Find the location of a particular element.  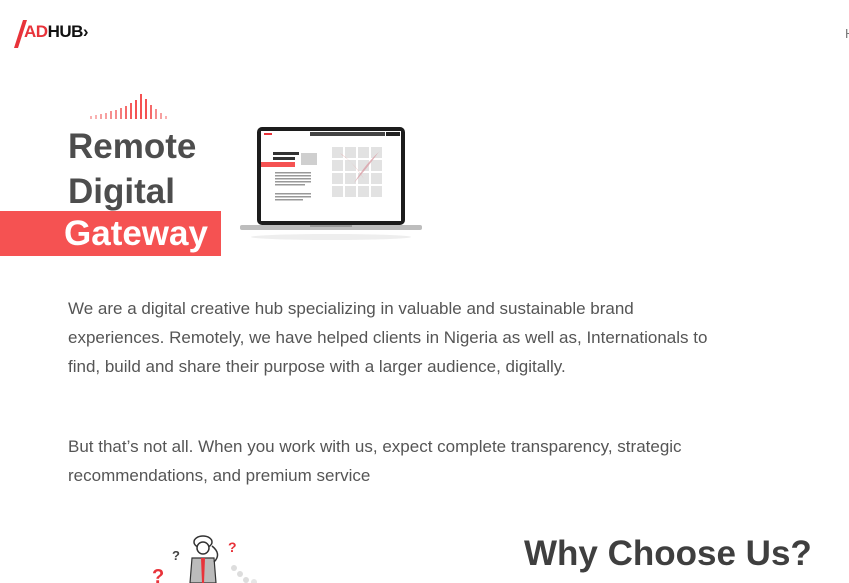

hero-title: Remote Digital is located at coordinates (132, 169).